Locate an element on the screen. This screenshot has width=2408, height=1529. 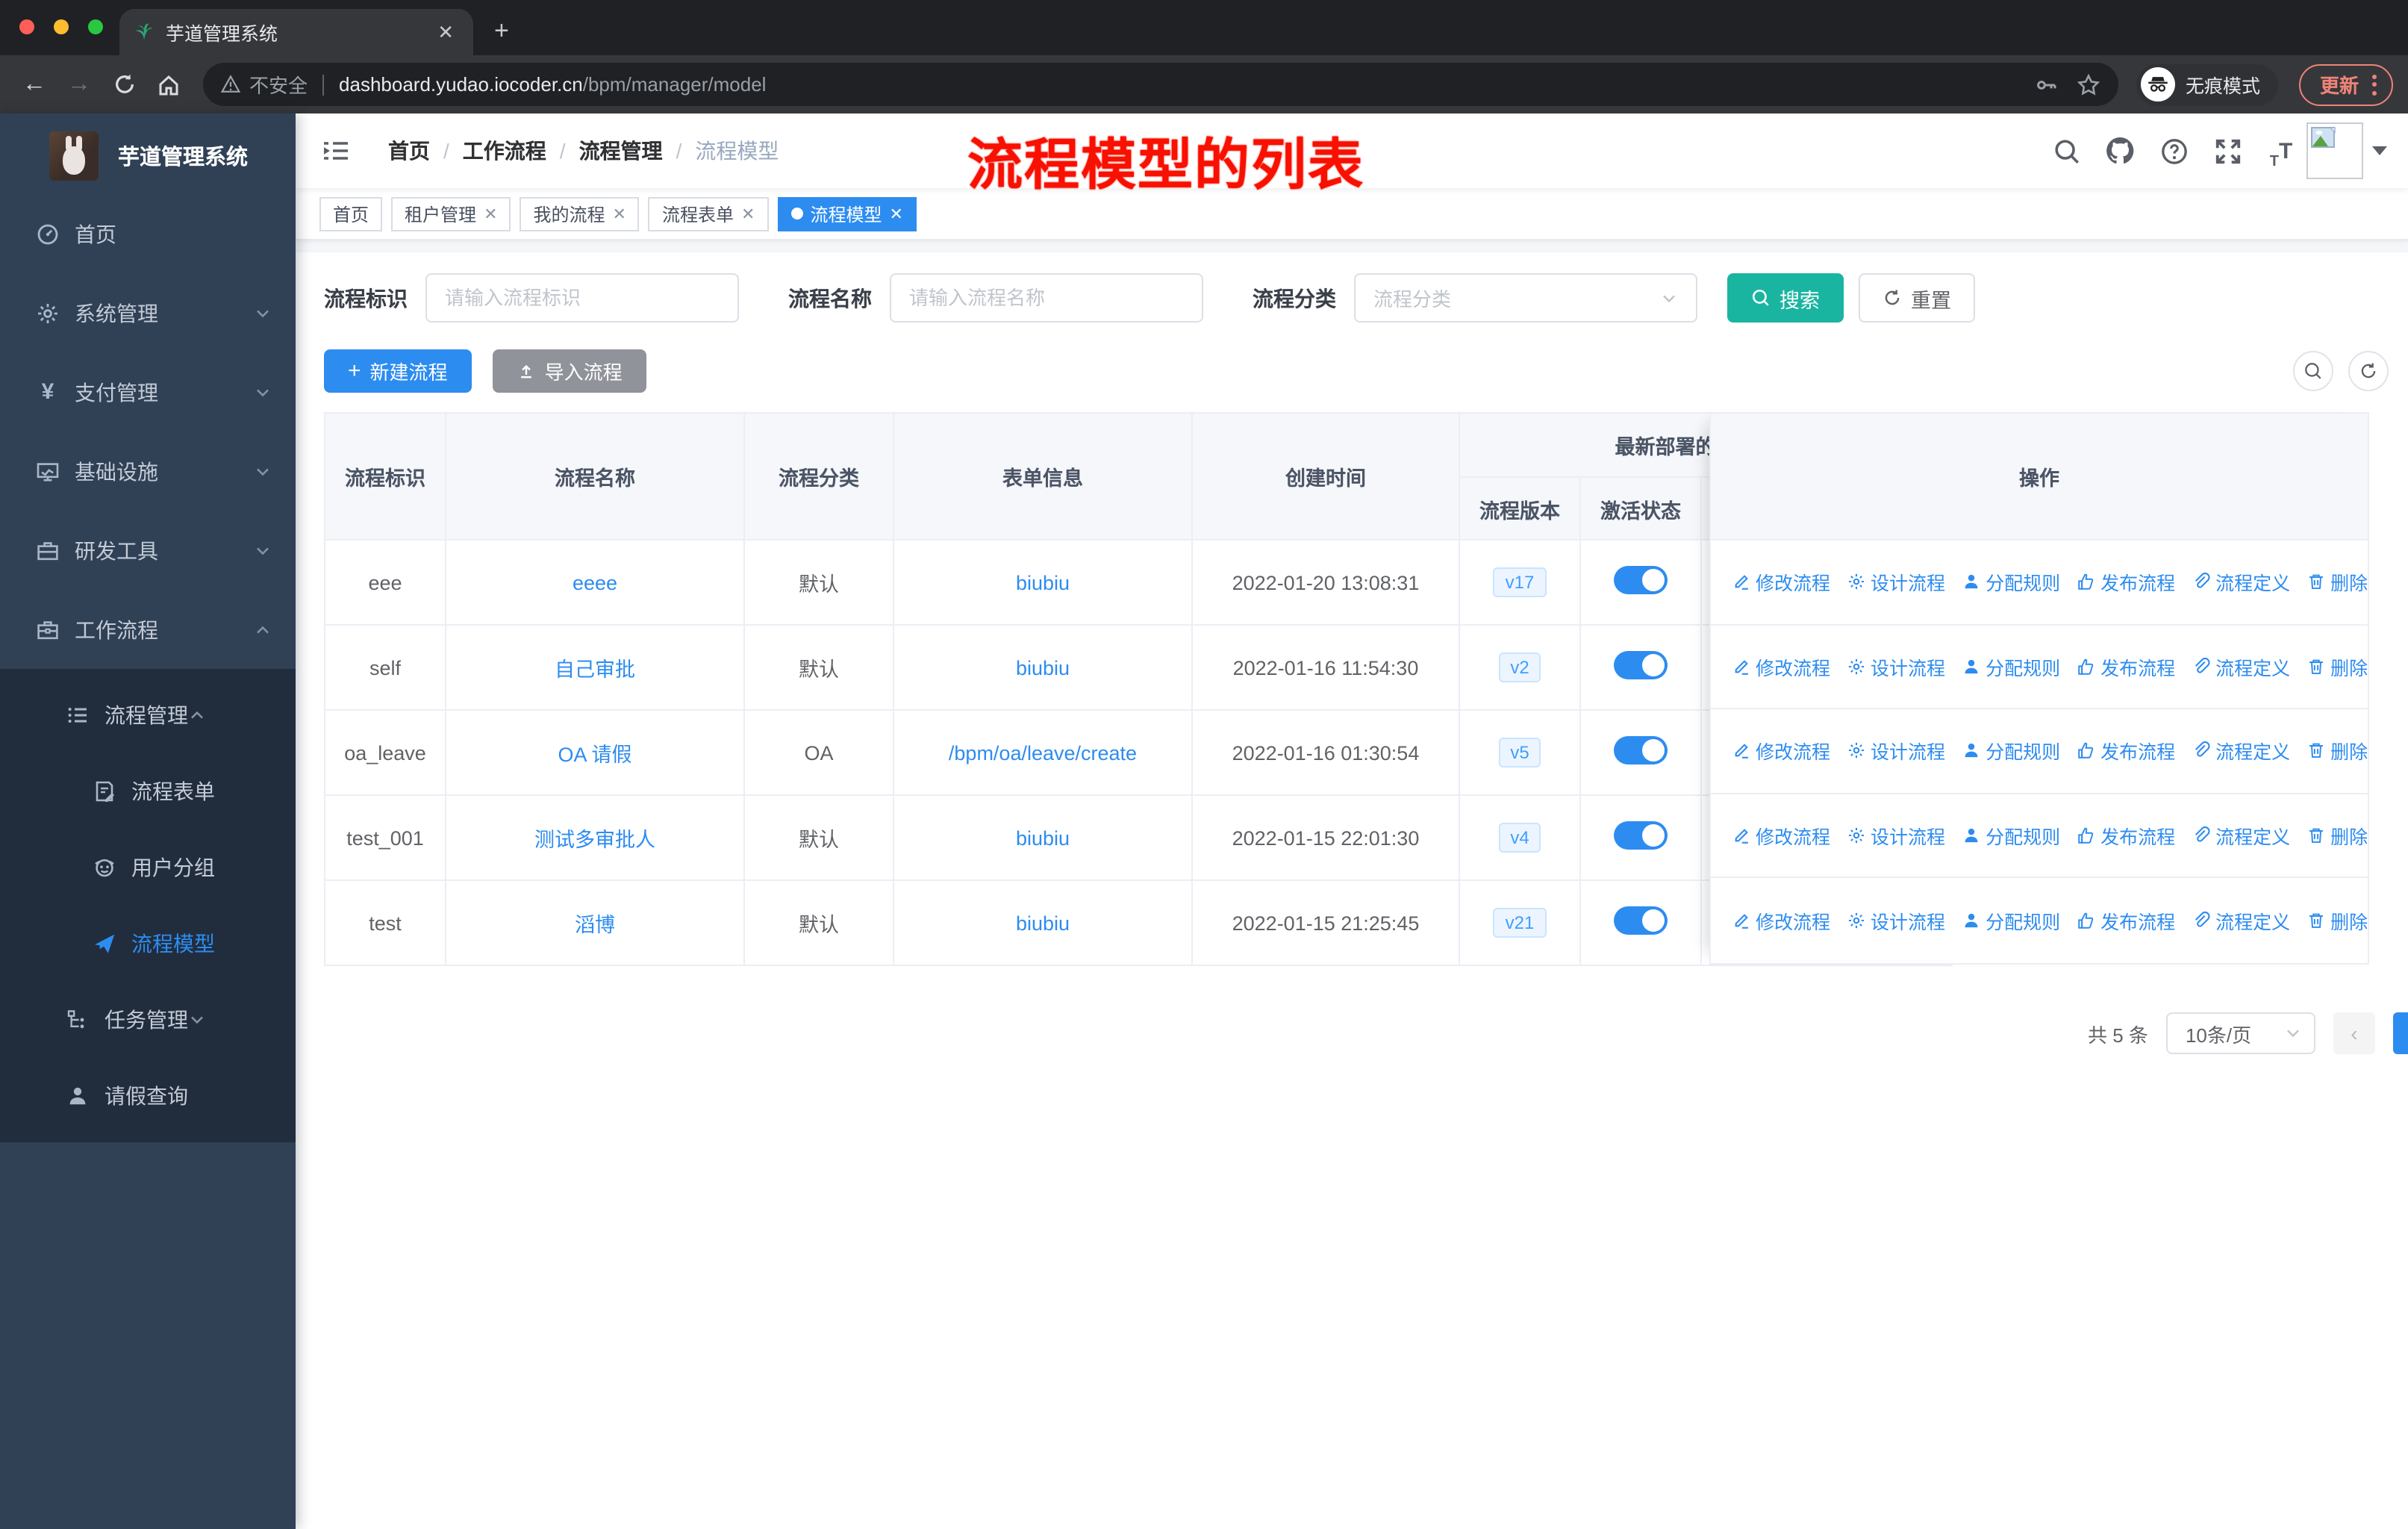
avatar-caret-icon is located at coordinates (2379, 150).